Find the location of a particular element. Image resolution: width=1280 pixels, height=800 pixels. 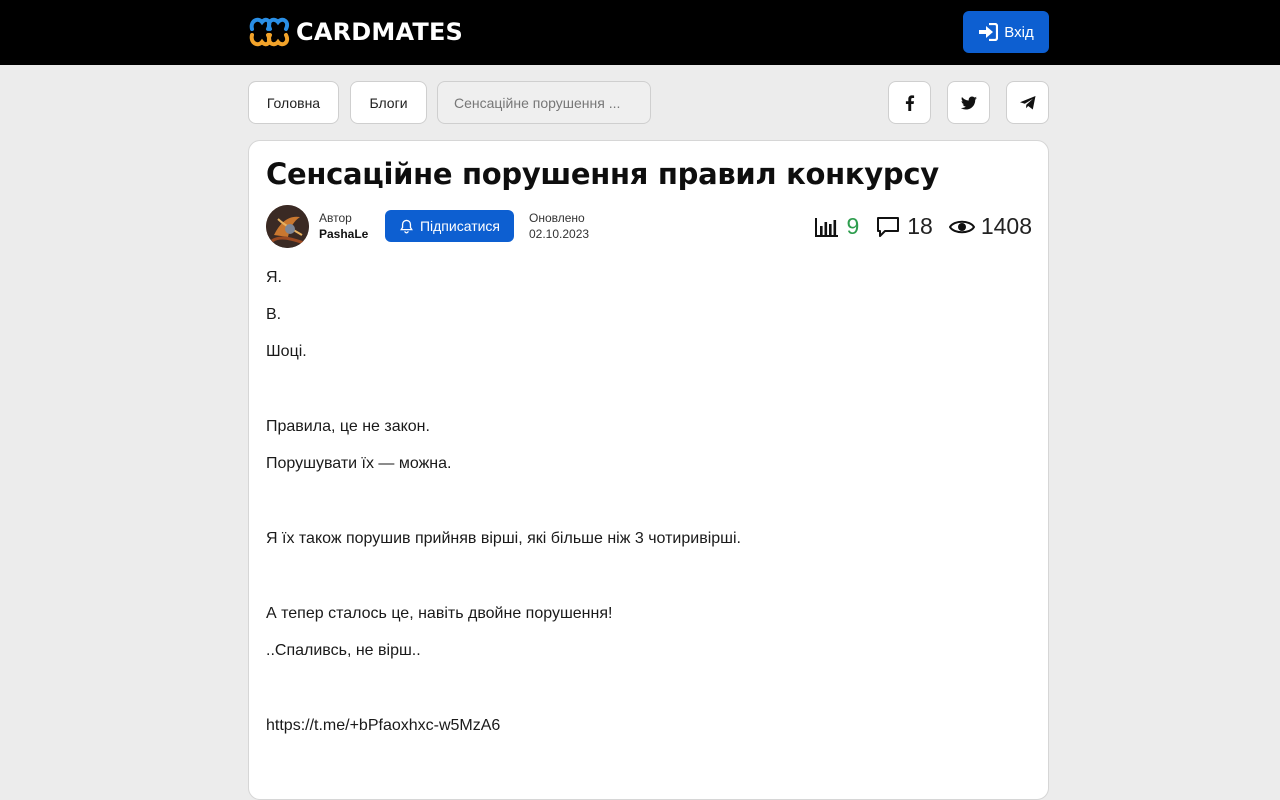

rating-stat: 9 is located at coordinates (836, 226).